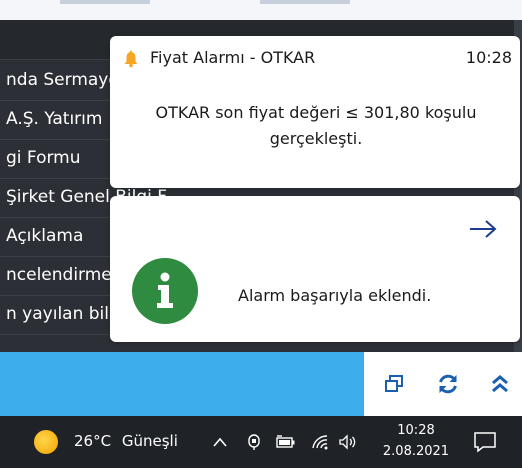 This screenshot has width=522, height=468. What do you see at coordinates (286, 442) in the screenshot?
I see `battery-icon` at bounding box center [286, 442].